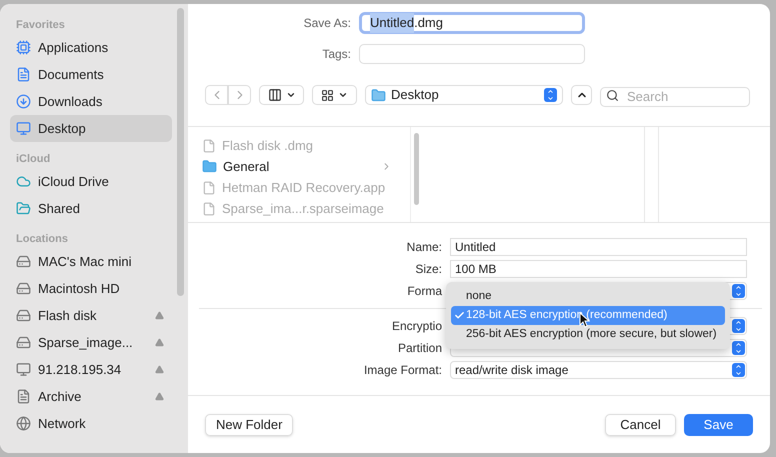  I want to click on field-label: Partition, so click(420, 348).